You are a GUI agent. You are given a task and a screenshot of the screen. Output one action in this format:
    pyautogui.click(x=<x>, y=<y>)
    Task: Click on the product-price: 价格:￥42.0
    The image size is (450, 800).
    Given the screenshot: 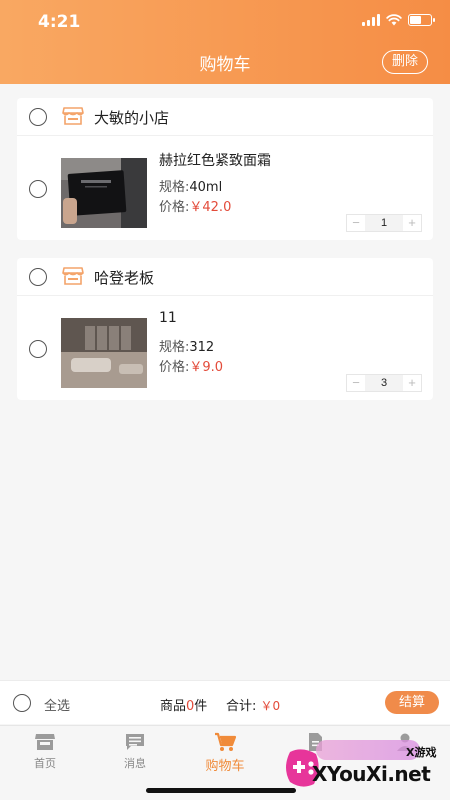 What is the action you would take?
    pyautogui.click(x=195, y=205)
    